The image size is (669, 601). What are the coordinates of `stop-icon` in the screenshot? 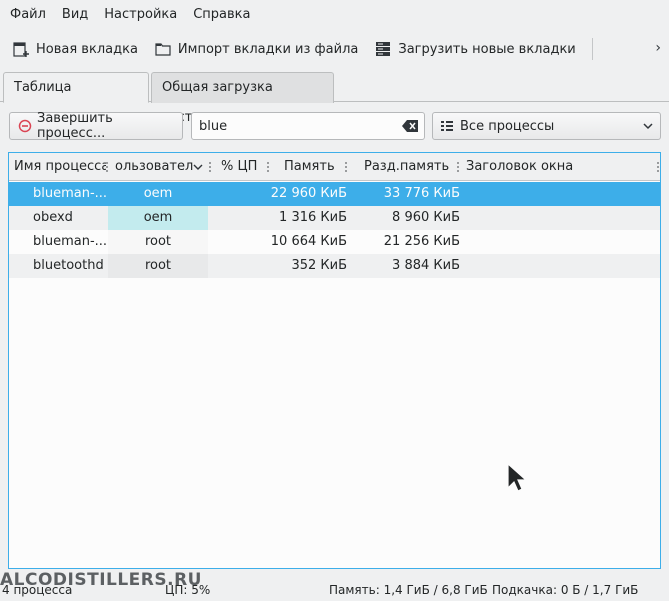 It's located at (25, 126).